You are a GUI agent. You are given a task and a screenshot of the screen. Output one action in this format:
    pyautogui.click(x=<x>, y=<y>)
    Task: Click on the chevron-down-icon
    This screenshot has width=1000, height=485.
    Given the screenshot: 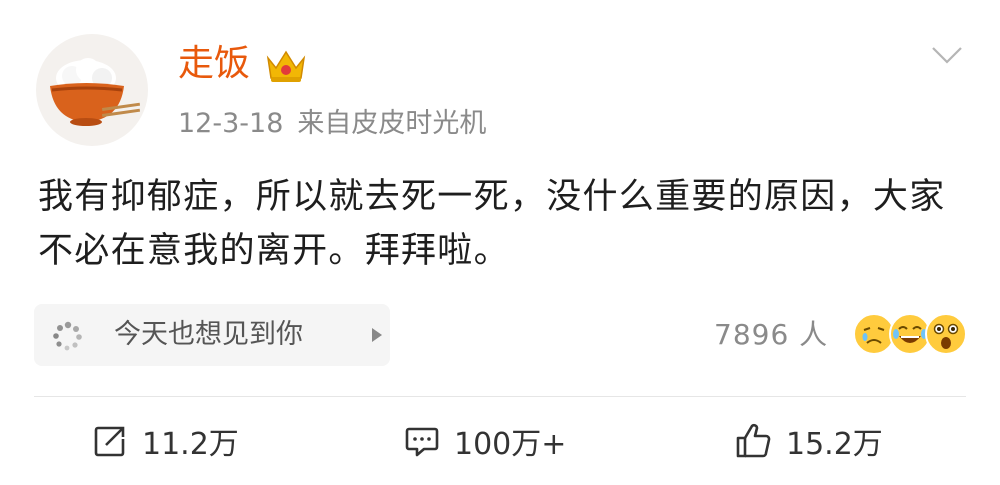 What is the action you would take?
    pyautogui.click(x=947, y=55)
    